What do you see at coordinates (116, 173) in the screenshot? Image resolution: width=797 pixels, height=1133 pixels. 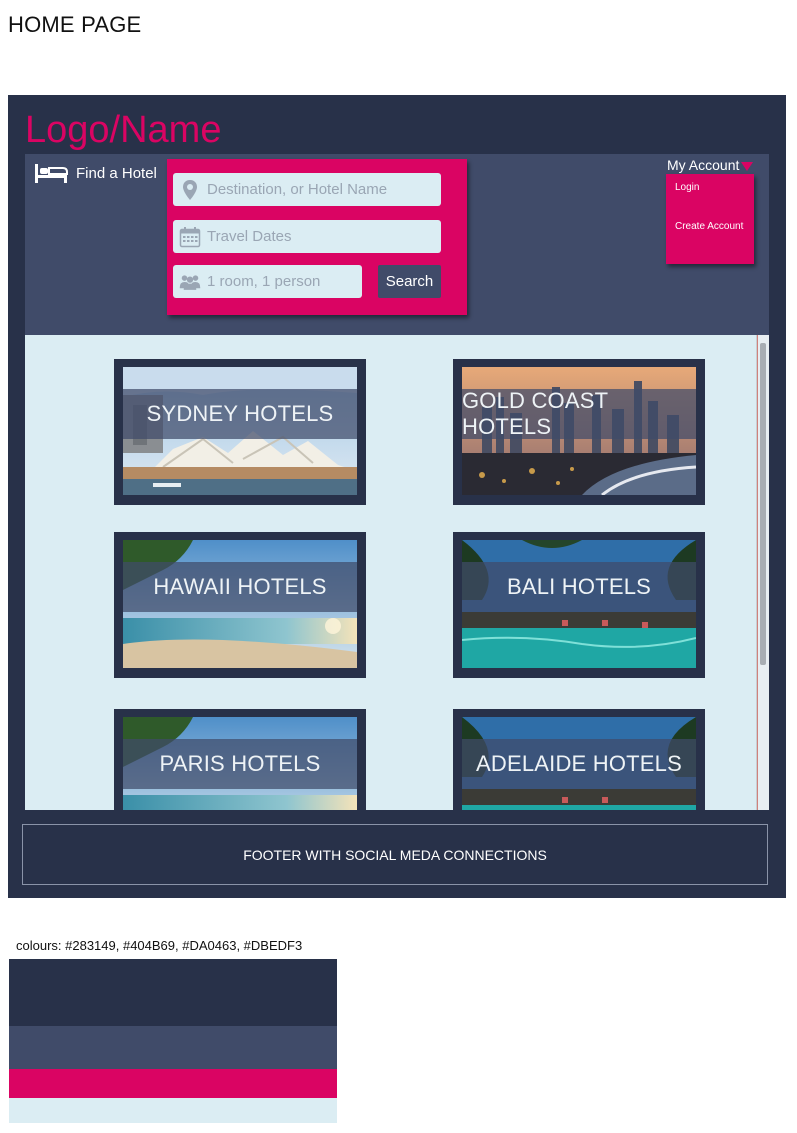 I see `find-hotel-label: Find a Hotel` at bounding box center [116, 173].